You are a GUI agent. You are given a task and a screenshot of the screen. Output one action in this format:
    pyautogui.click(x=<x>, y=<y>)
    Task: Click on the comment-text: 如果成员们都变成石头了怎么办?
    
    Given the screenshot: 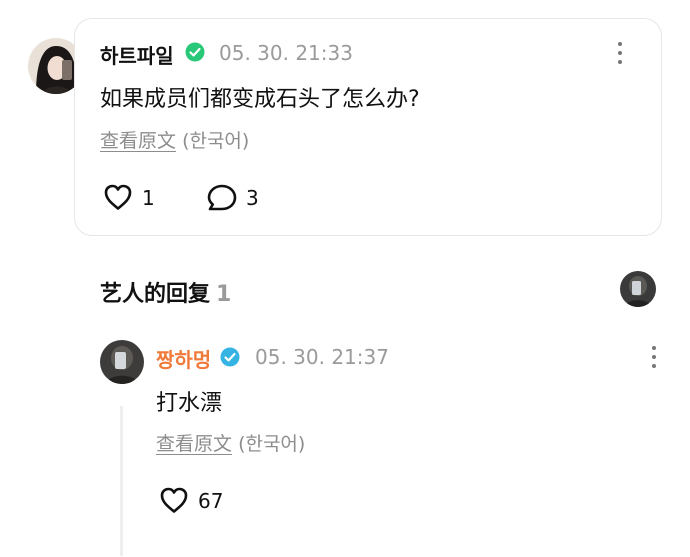 What is the action you would take?
    pyautogui.click(x=260, y=99)
    